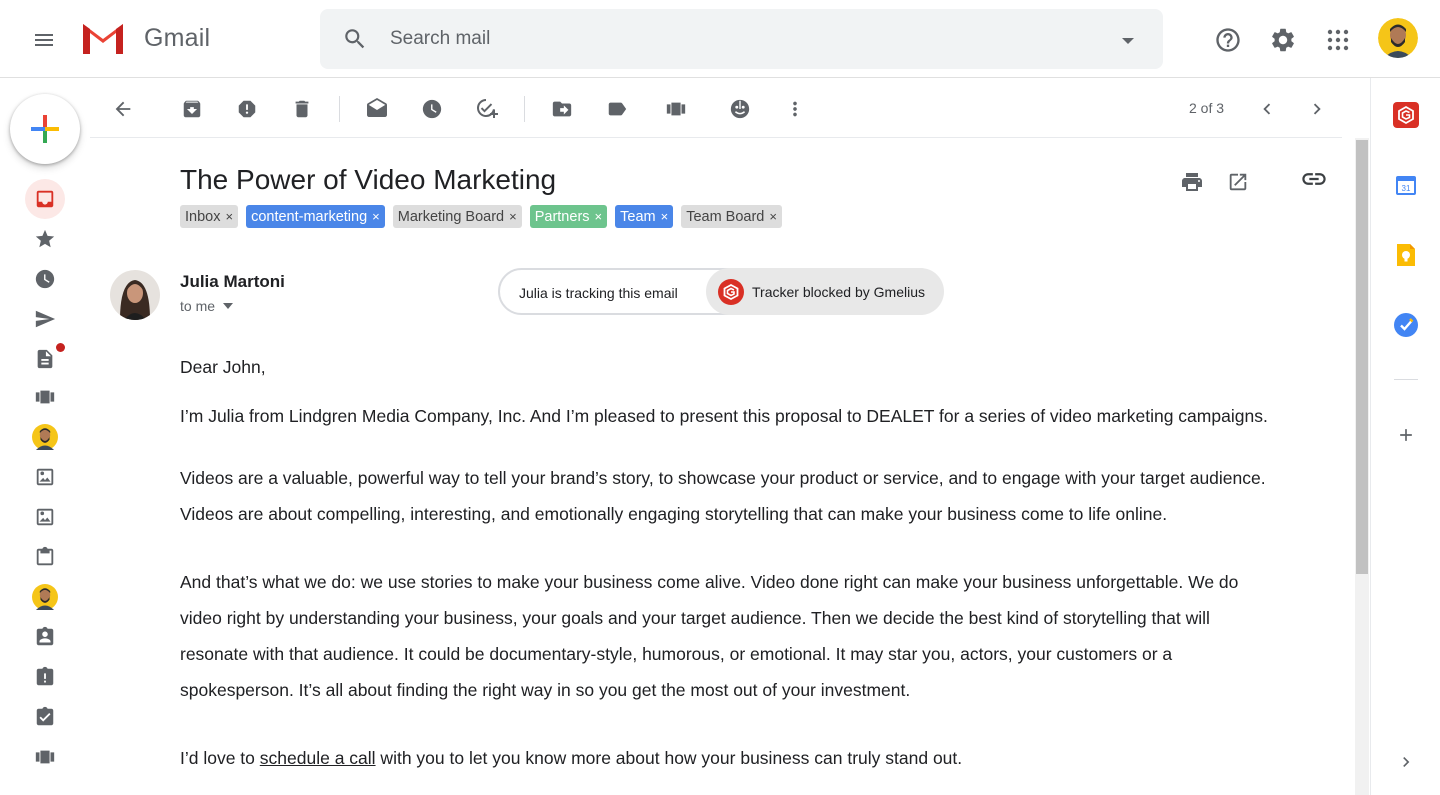  I want to click on print-button, so click(1192, 182).